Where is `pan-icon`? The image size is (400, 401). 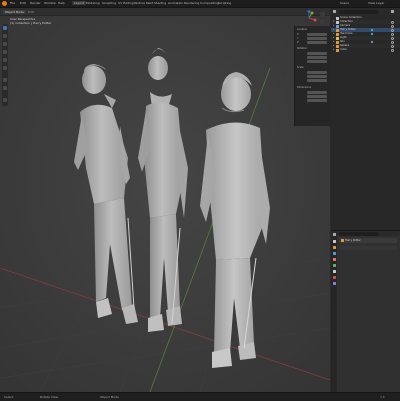 pan-icon is located at coordinates (322, 21).